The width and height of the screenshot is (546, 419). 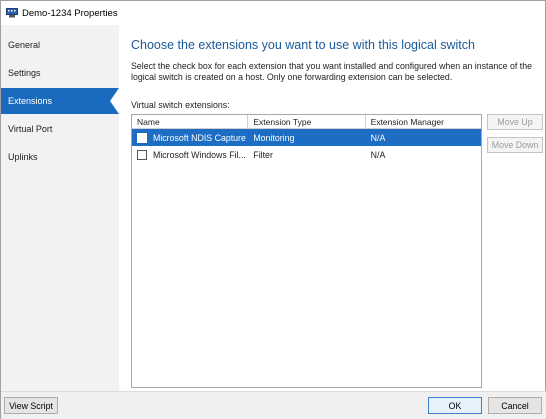 What do you see at coordinates (190, 122) in the screenshot?
I see `column-header-name: Name` at bounding box center [190, 122].